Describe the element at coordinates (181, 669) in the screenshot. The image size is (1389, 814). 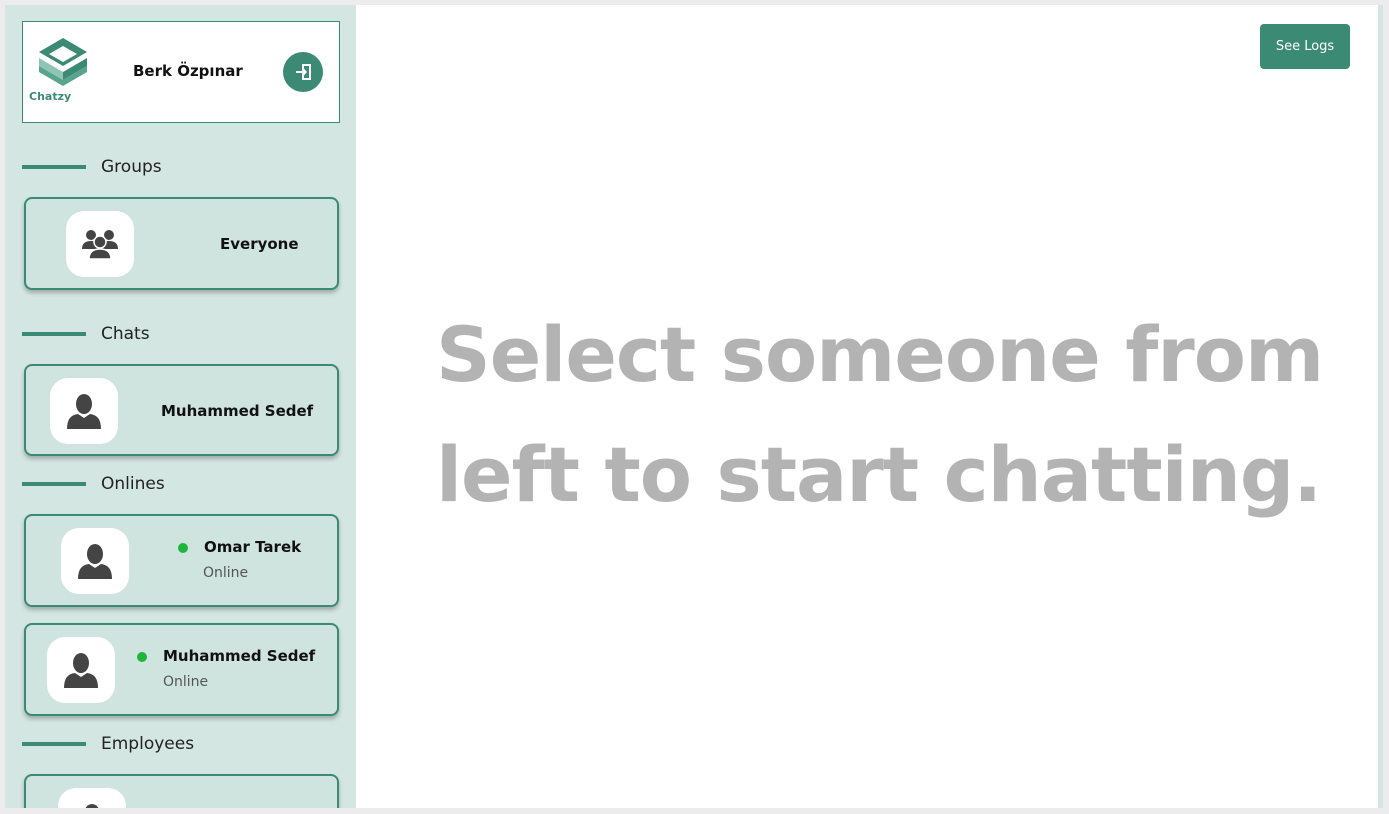
I see `online-item: Muhammed Sedef Online` at that location.